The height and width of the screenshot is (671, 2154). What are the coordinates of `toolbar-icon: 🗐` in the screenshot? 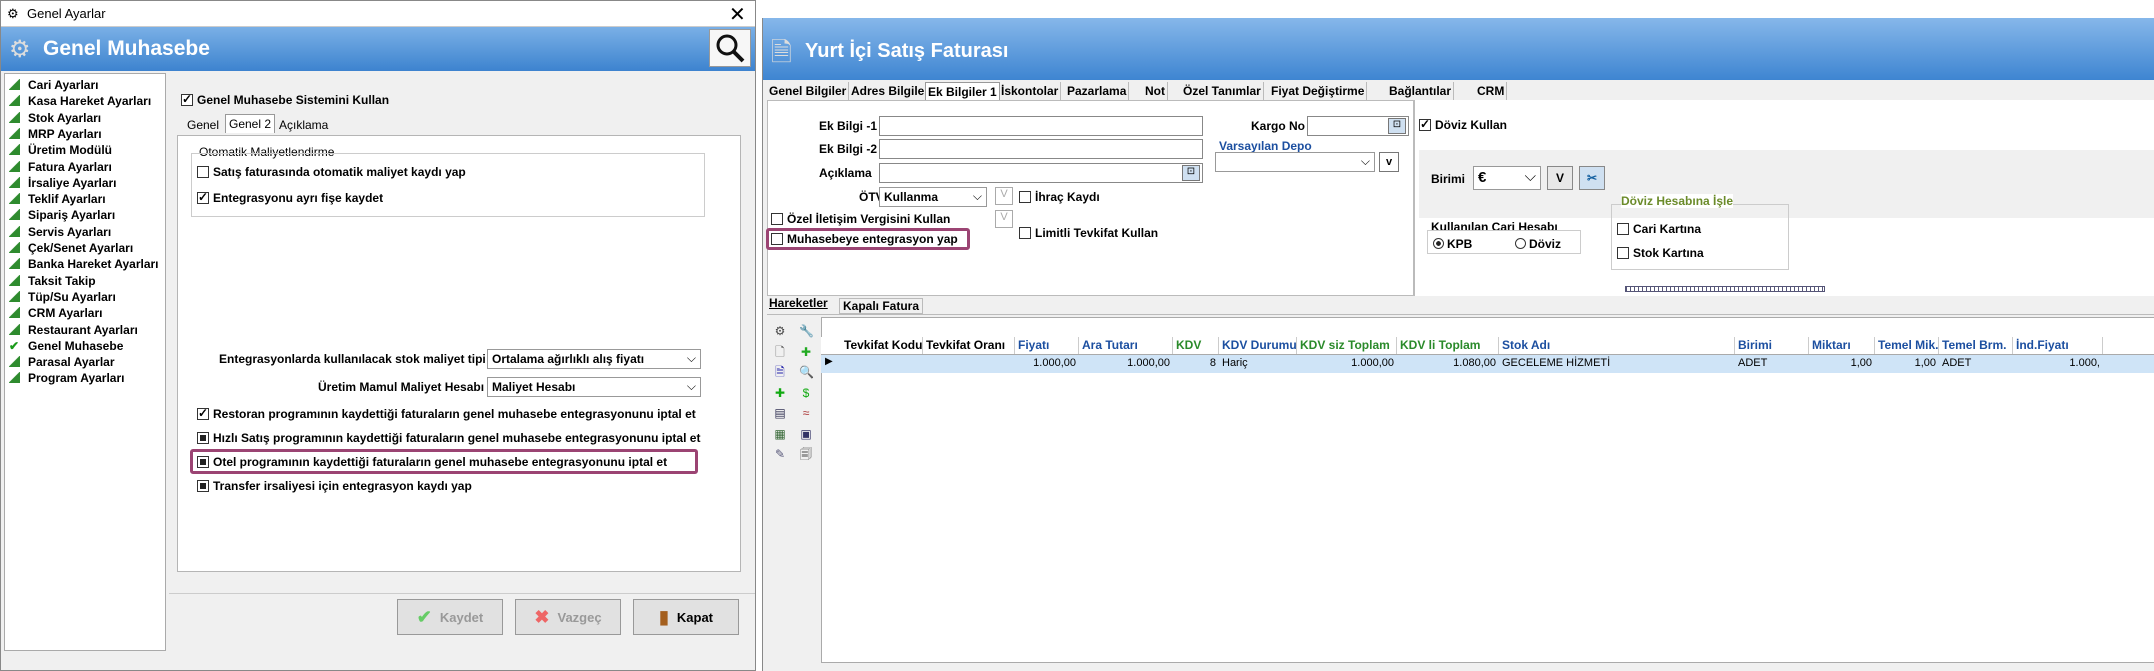 It's located at (806, 454).